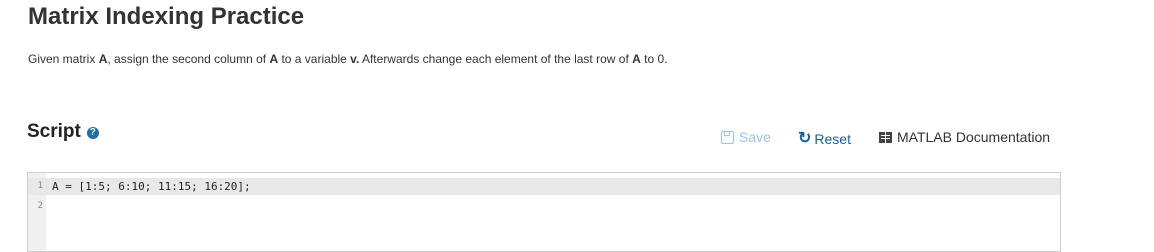 Image resolution: width=1154 pixels, height=252 pixels. What do you see at coordinates (755, 137) in the screenshot?
I see `save-button-label: Save` at bounding box center [755, 137].